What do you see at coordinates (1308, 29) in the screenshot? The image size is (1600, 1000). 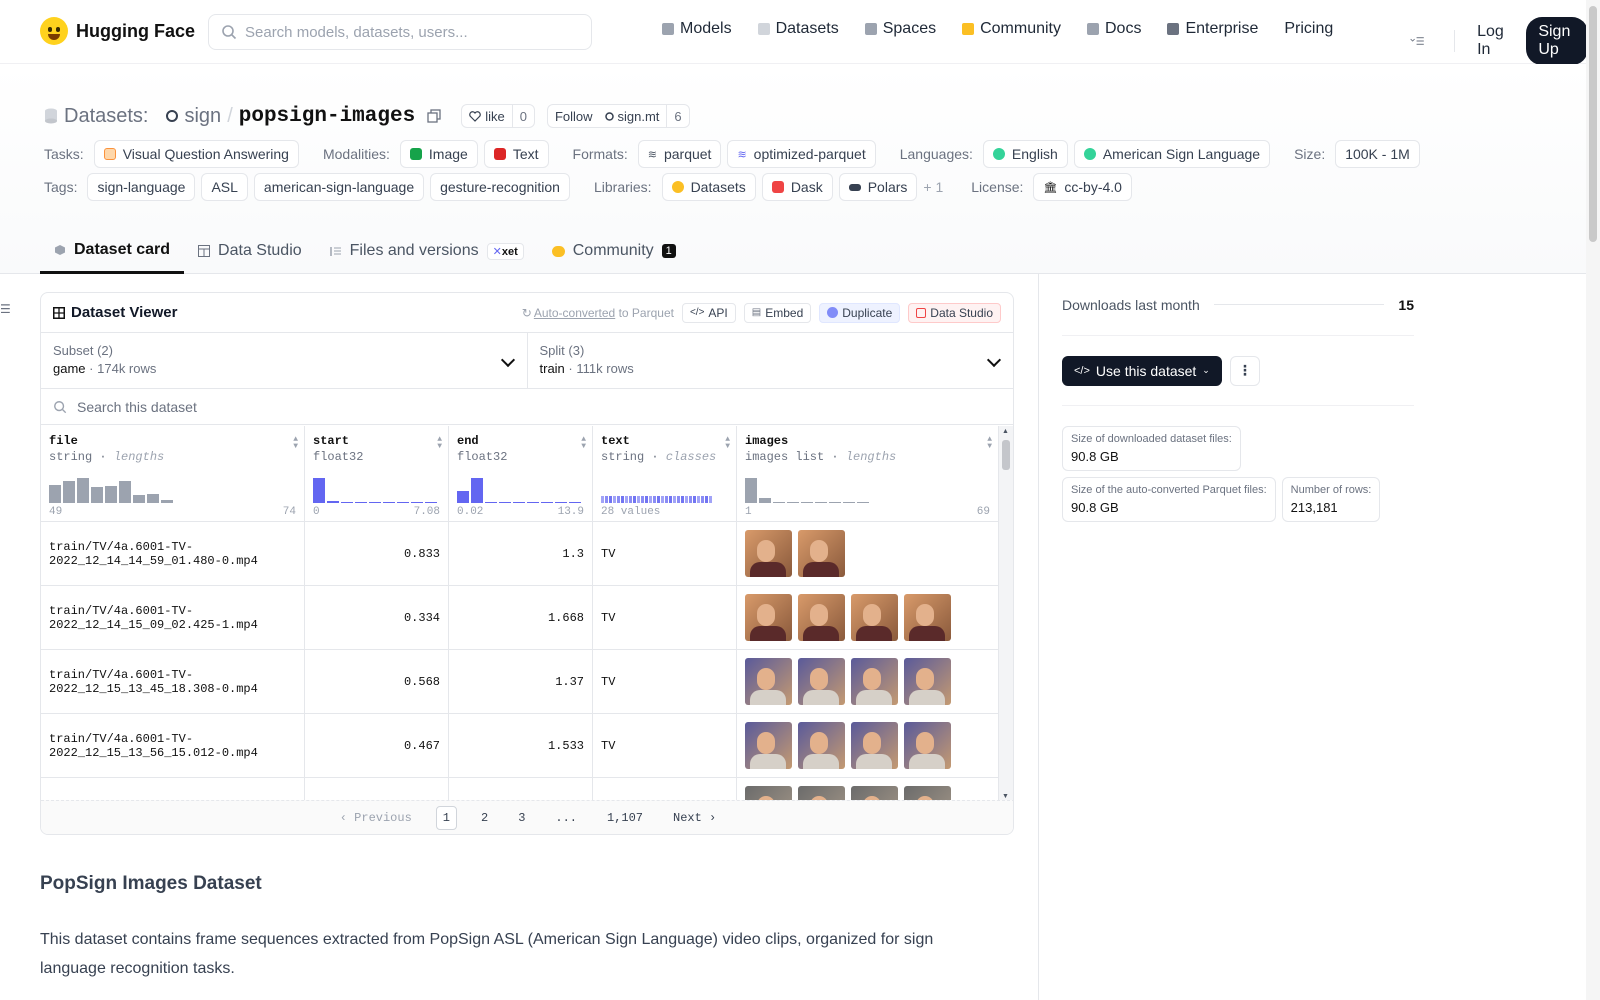 I see `nav-link-pricing: Pricing` at bounding box center [1308, 29].